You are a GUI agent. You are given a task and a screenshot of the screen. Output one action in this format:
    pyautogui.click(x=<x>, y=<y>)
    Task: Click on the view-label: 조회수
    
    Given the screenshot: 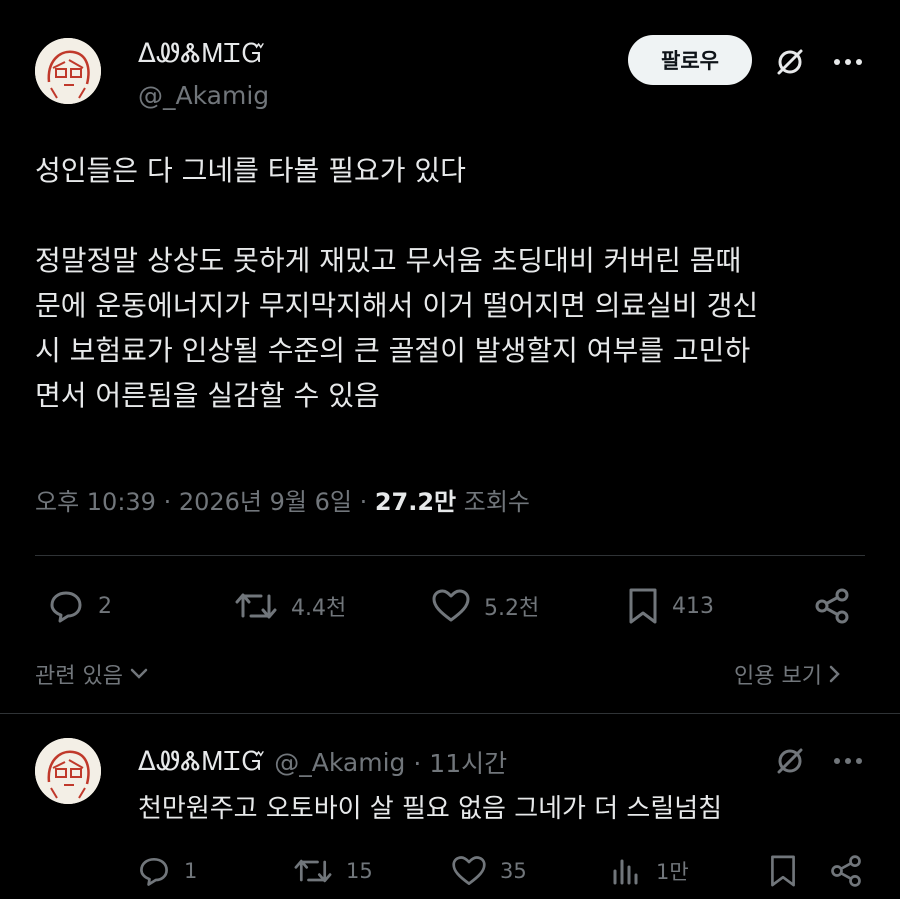 What is the action you would take?
    pyautogui.click(x=493, y=502)
    